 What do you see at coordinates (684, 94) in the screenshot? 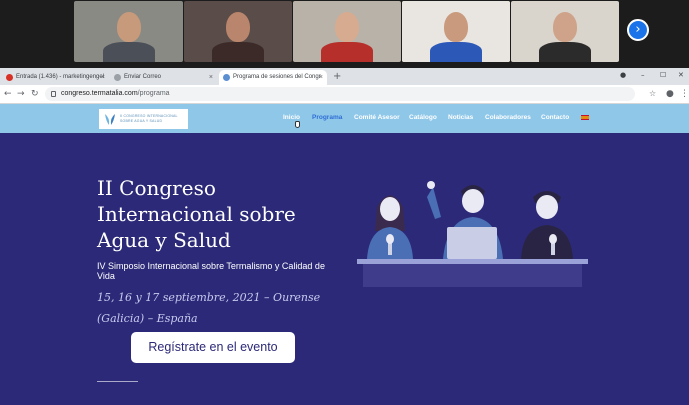
I see `menu-kebab-icon: ⋮` at bounding box center [684, 94].